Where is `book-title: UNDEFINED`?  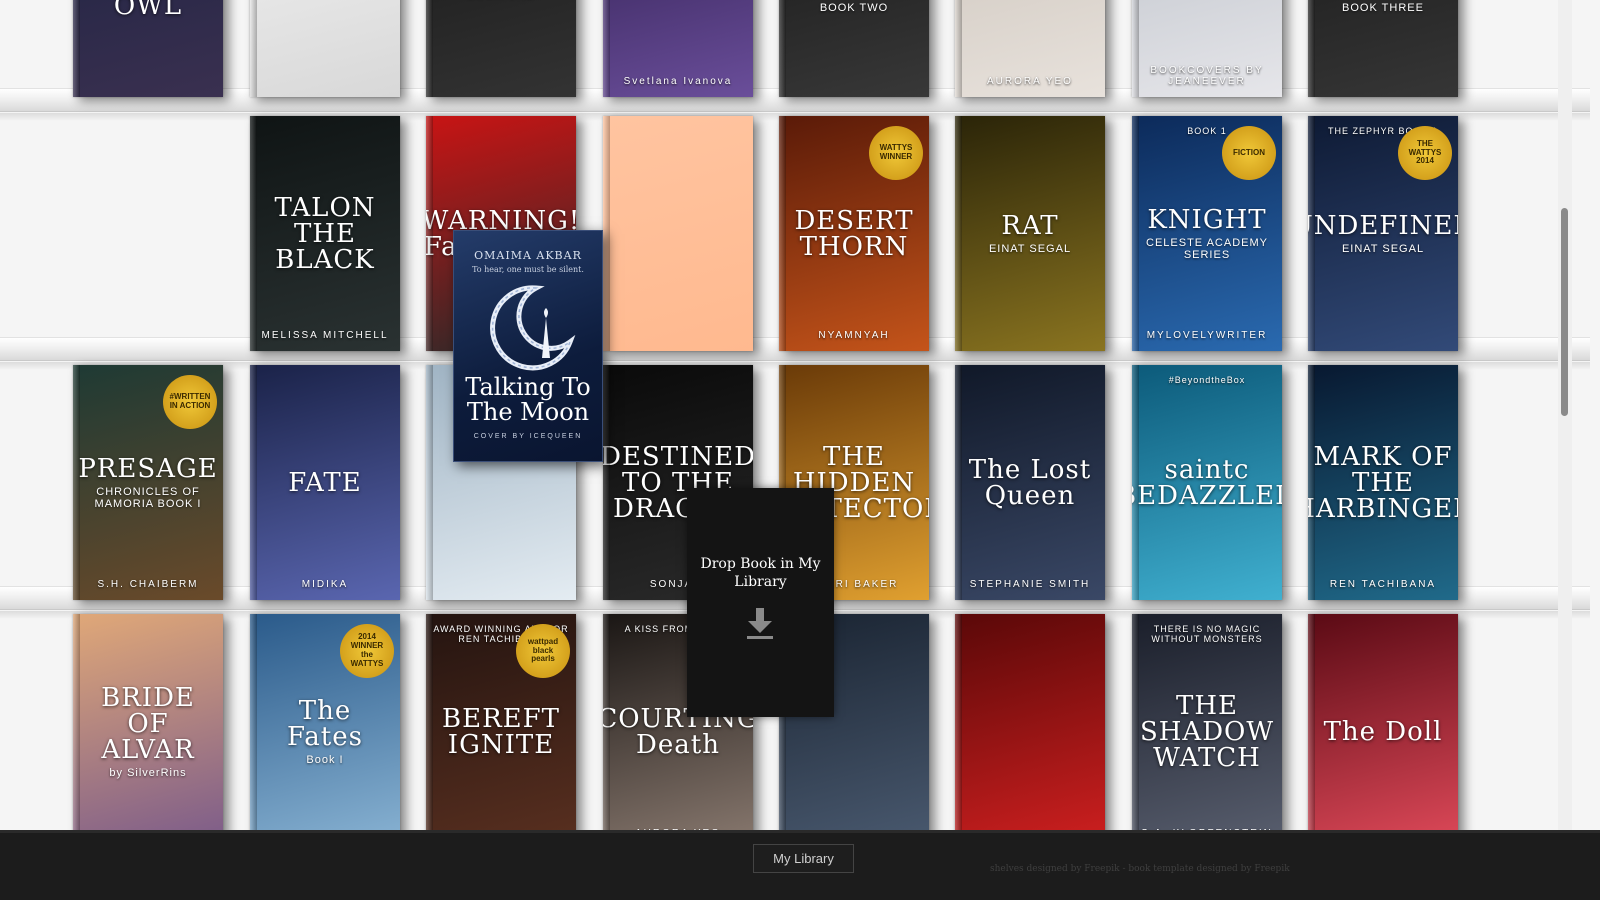 book-title: UNDEFINED is located at coordinates (1383, 225).